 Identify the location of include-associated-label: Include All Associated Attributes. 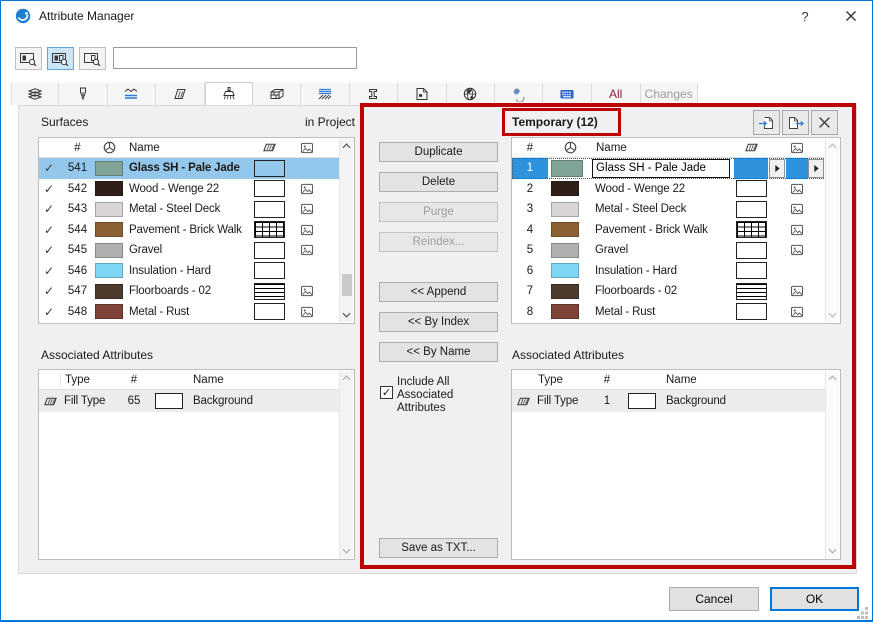
(425, 395).